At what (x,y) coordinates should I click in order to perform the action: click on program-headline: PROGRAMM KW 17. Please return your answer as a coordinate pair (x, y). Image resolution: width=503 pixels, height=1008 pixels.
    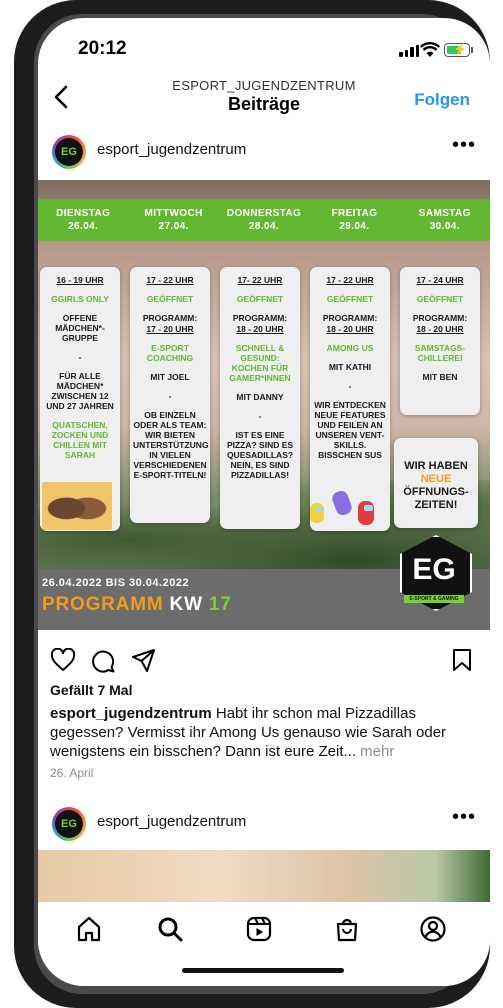
    Looking at the image, I should click on (137, 604).